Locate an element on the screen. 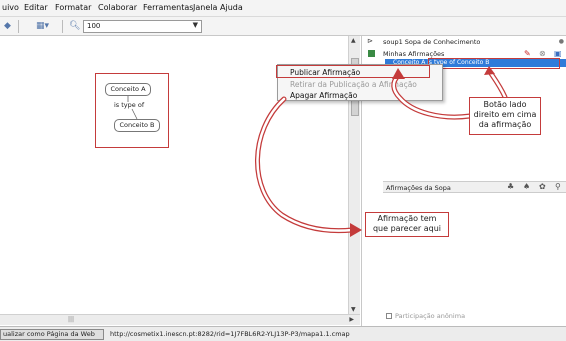 This screenshot has height=341, width=566. toggle-icon: ▦▾ is located at coordinates (42, 26).